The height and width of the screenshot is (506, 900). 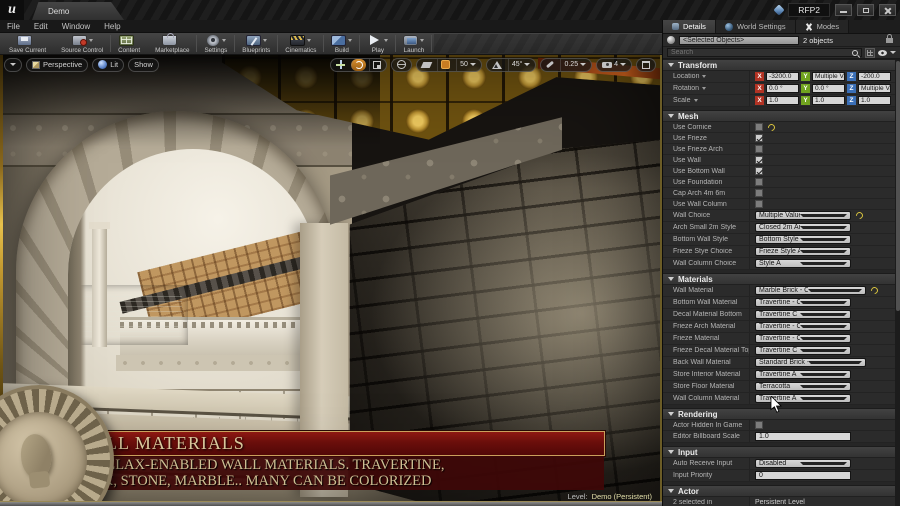 What do you see at coordinates (574, 64) in the screenshot?
I see `scale-snap-value: 0.25` at bounding box center [574, 64].